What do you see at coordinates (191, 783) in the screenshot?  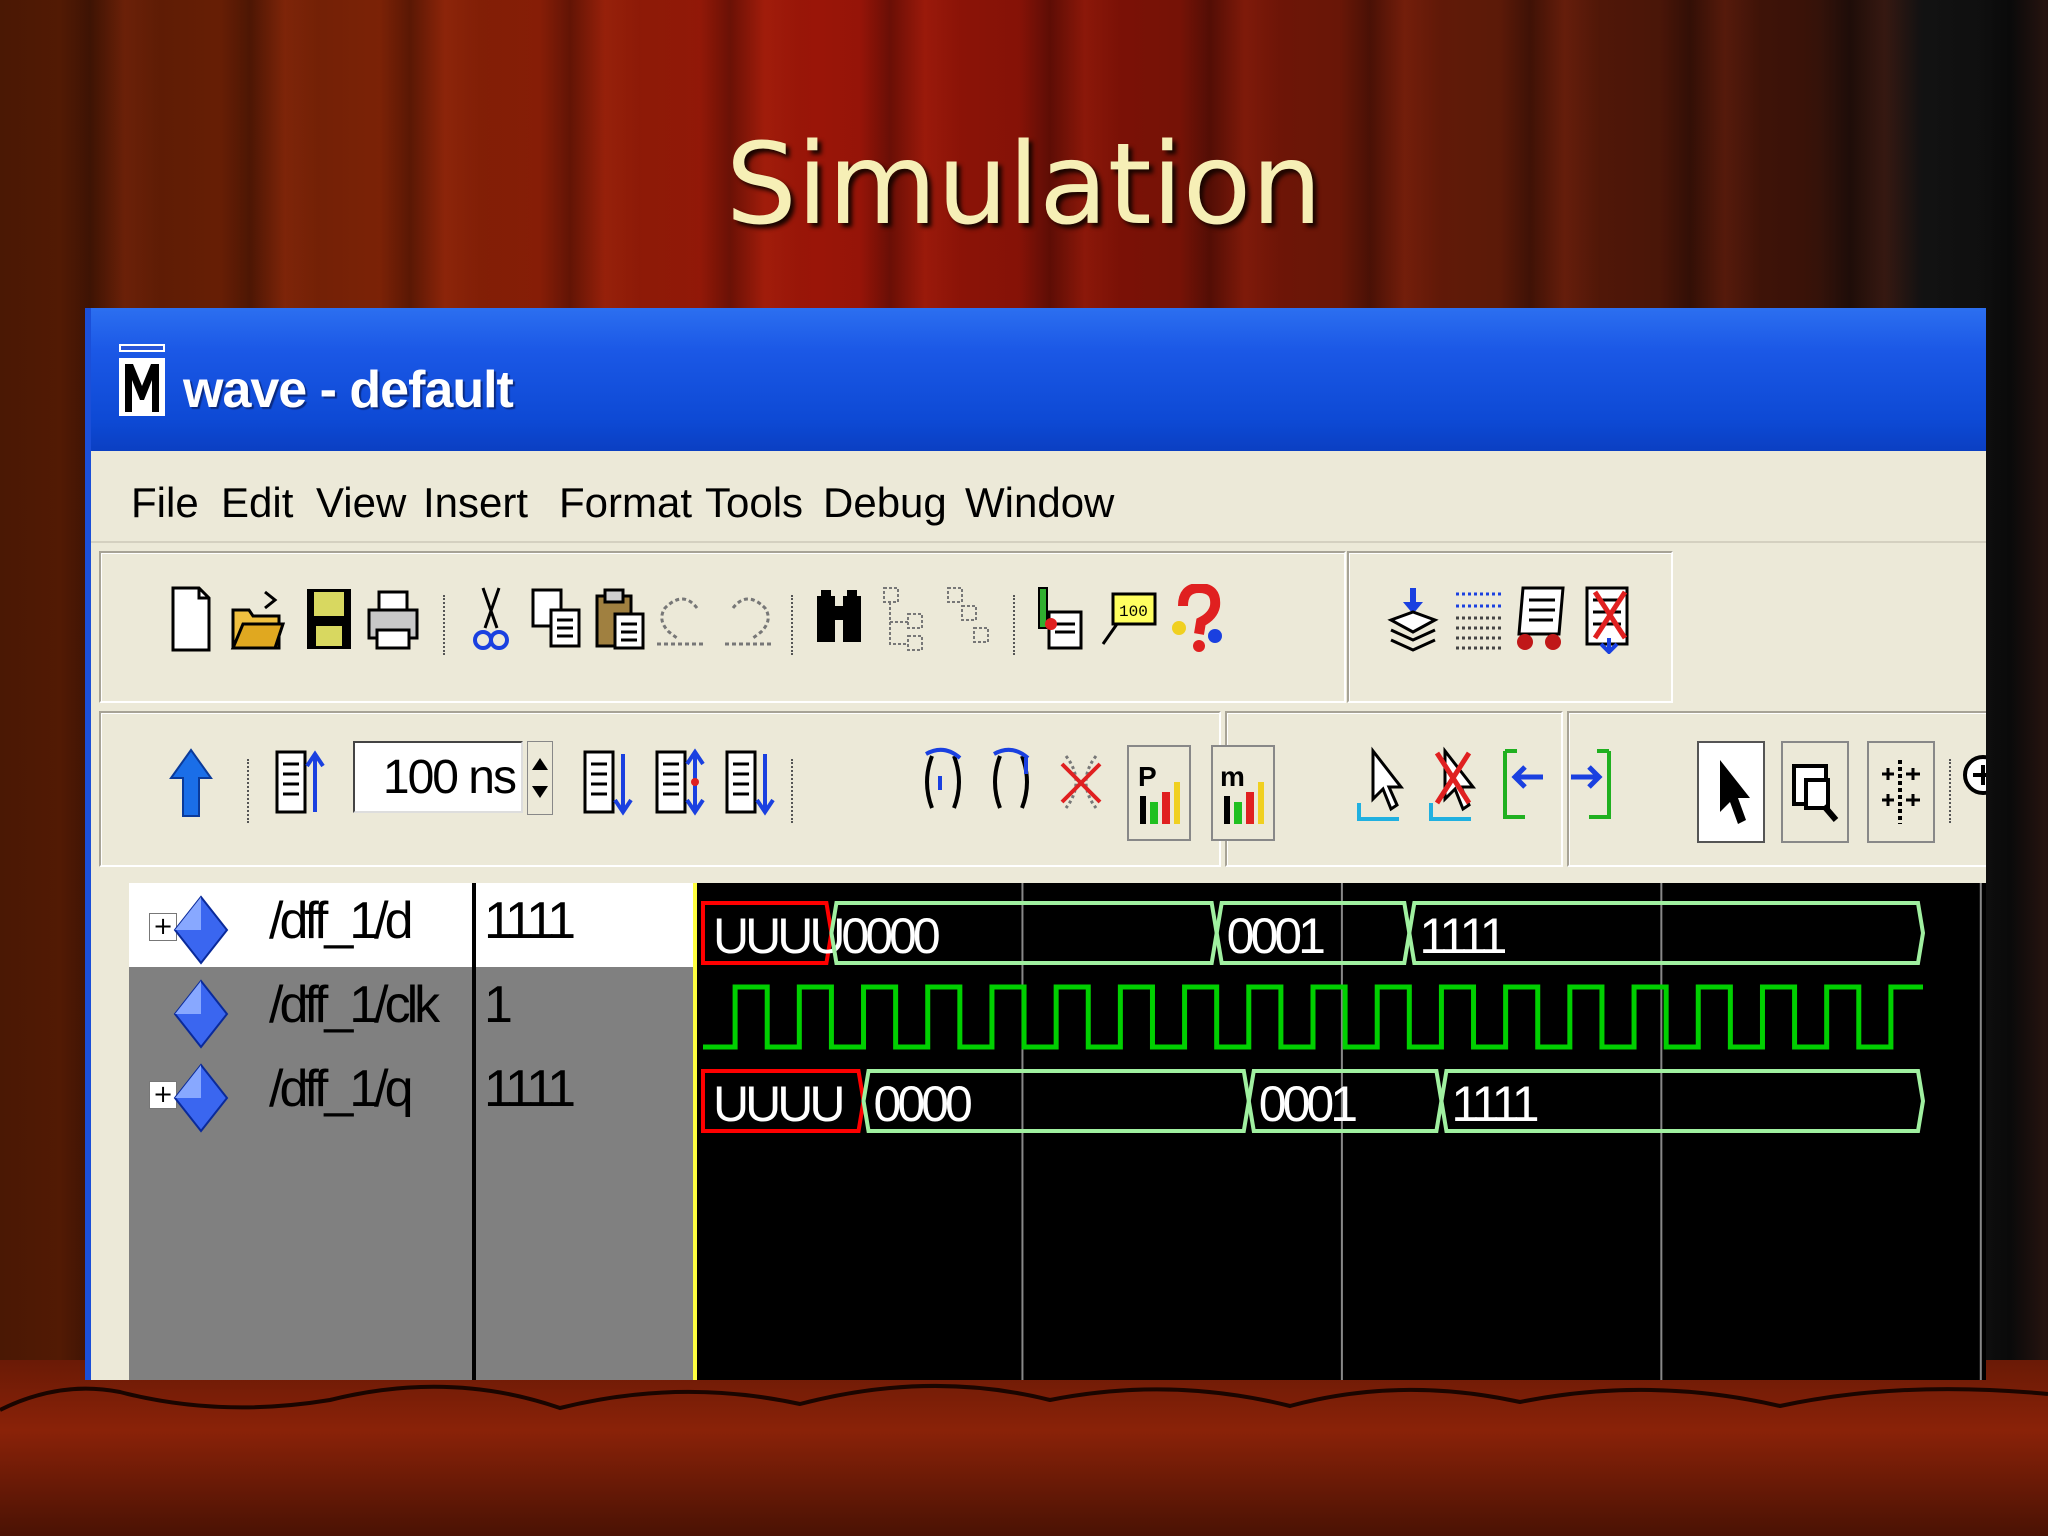 I see `restart-icon` at bounding box center [191, 783].